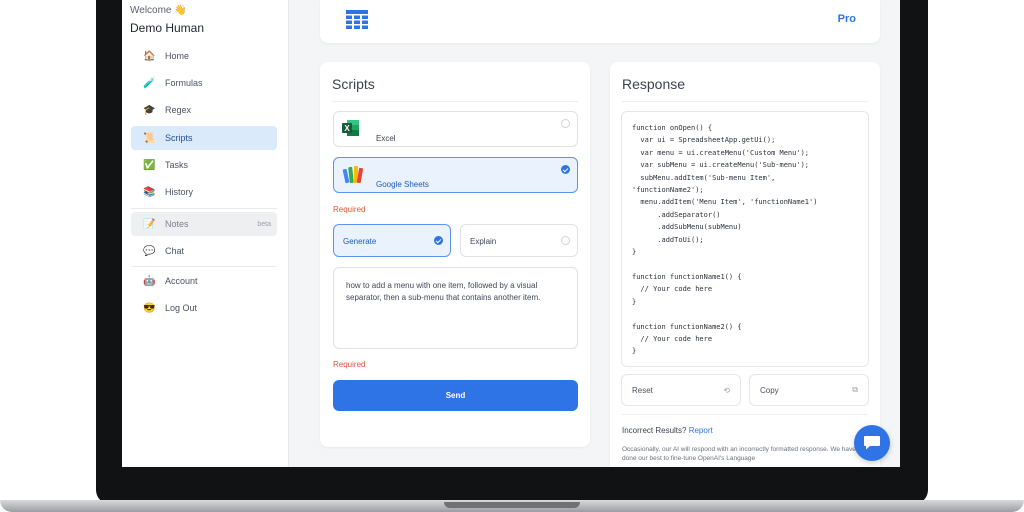 The image size is (1024, 512). Describe the element at coordinates (847, 19) in the screenshot. I see `pro-link: Pro` at that location.